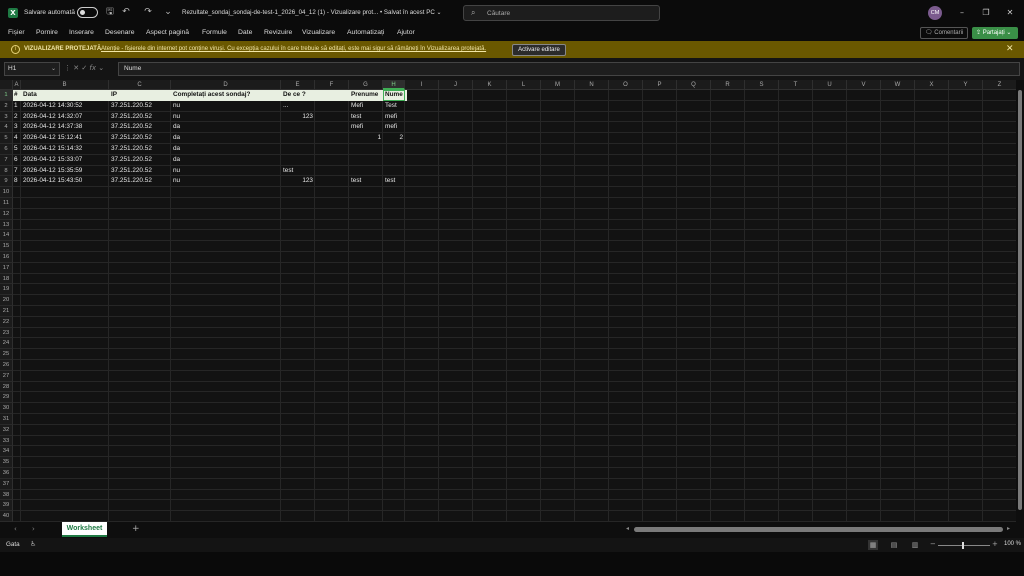 The height and width of the screenshot is (576, 1024). I want to click on row-header: 30, so click(6, 408).